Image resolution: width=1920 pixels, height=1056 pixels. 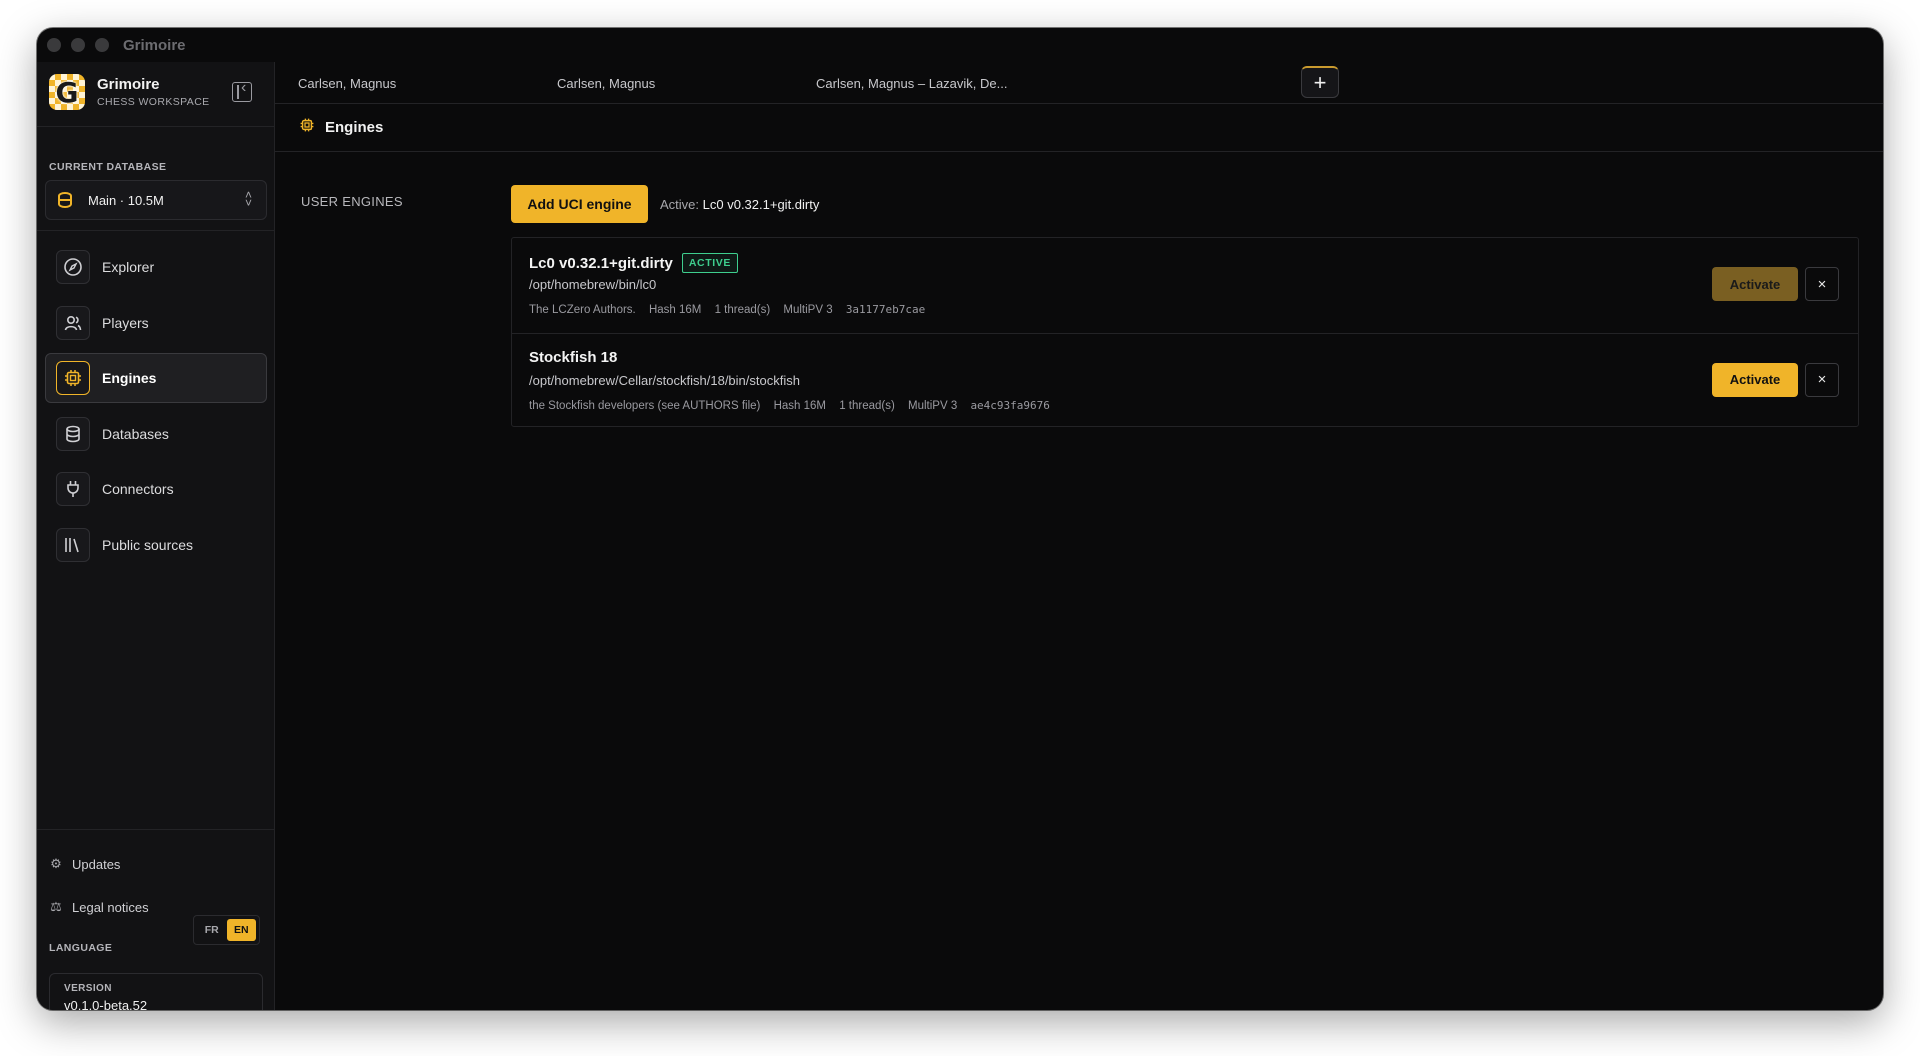 I want to click on close-window-button, so click(x=54, y=45).